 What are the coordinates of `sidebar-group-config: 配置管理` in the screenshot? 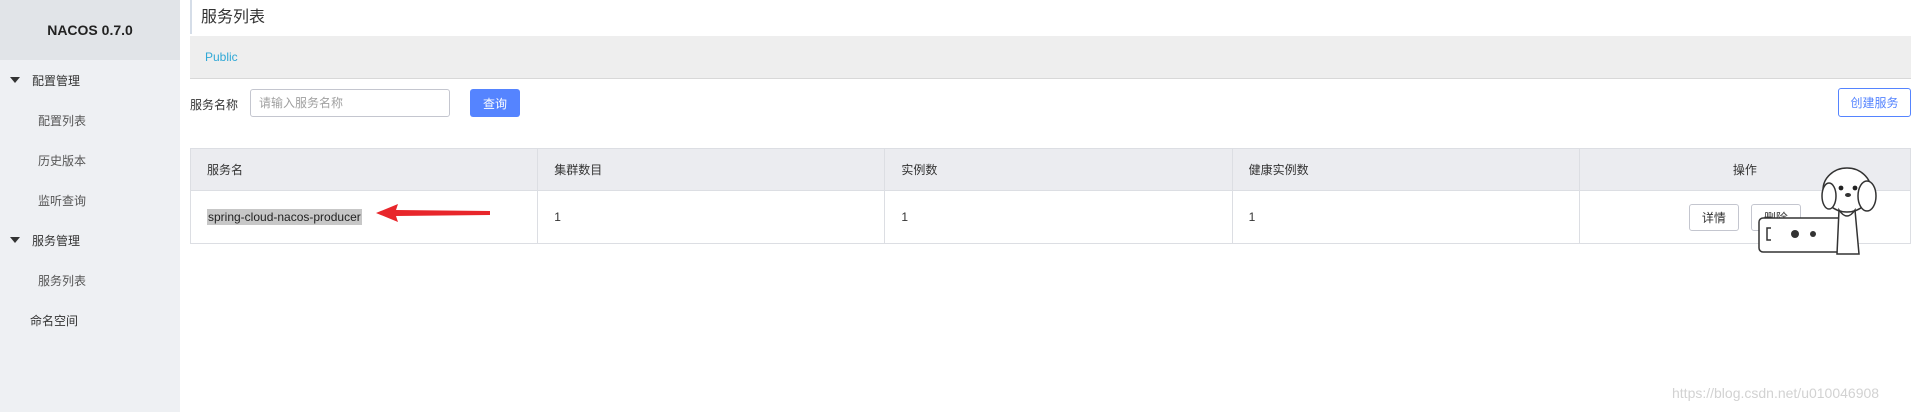 It's located at (90, 80).